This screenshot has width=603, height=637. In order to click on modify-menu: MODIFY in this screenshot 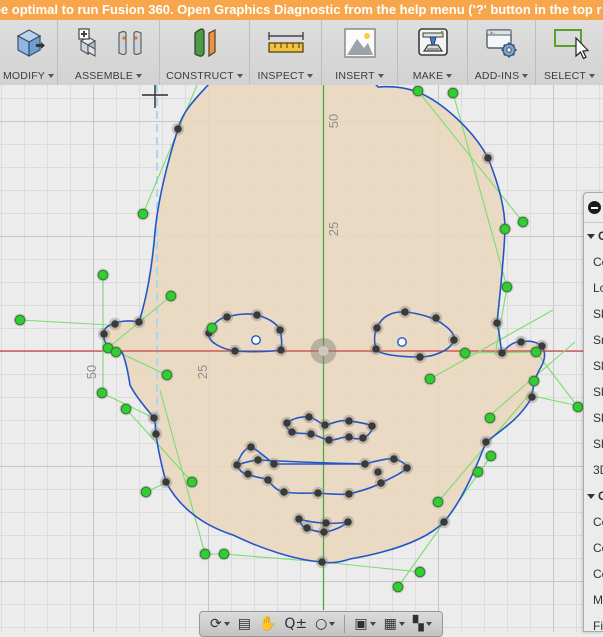, I will do `click(29, 76)`.